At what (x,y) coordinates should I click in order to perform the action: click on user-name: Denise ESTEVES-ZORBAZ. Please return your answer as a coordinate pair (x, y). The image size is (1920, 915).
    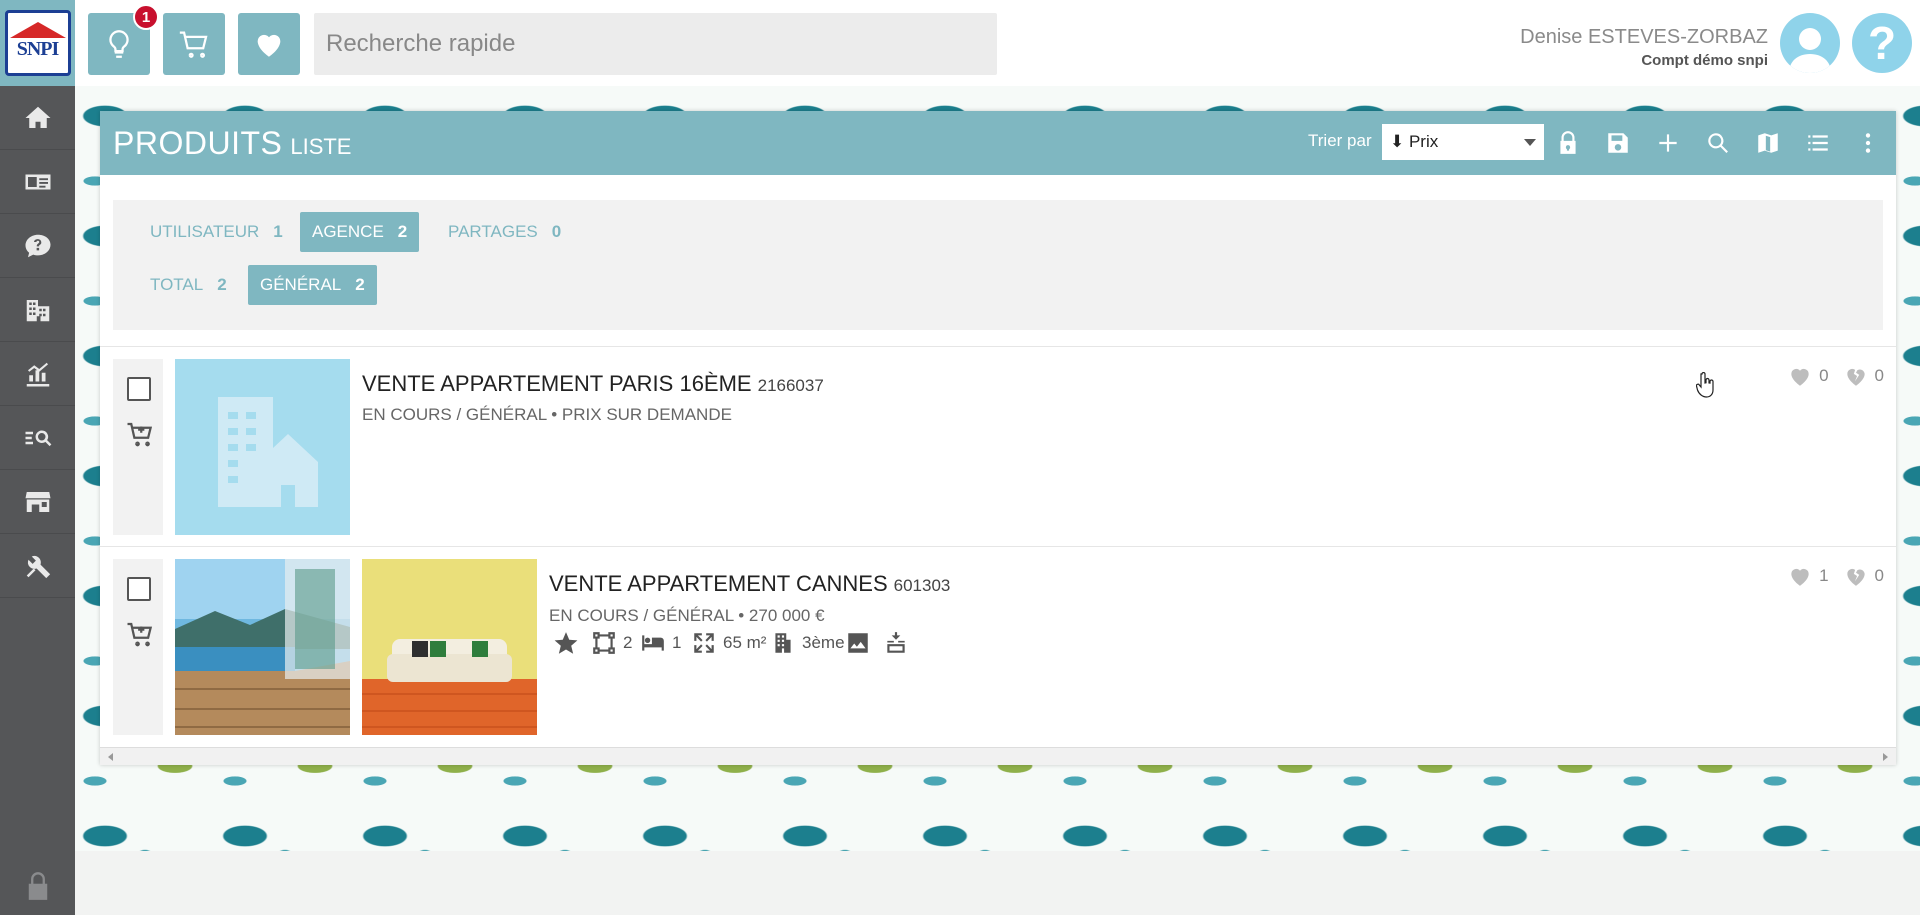
    Looking at the image, I should click on (1644, 37).